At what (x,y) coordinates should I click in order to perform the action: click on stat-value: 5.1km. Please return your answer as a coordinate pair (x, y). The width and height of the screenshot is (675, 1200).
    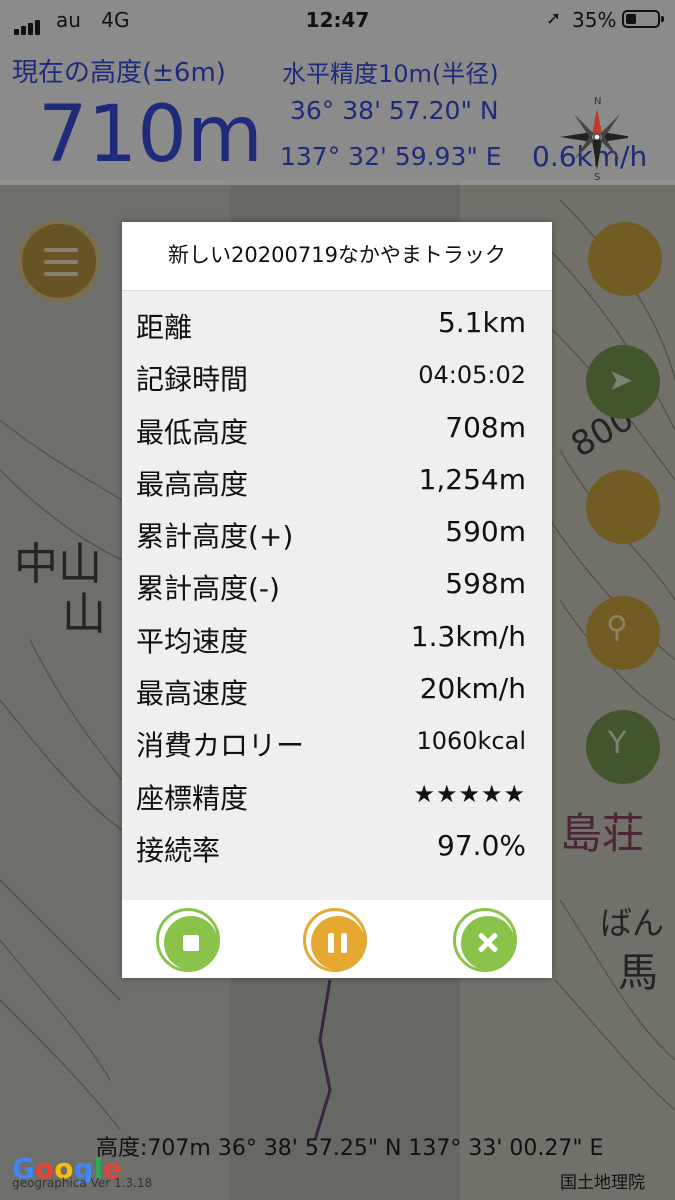
    Looking at the image, I should click on (481, 322).